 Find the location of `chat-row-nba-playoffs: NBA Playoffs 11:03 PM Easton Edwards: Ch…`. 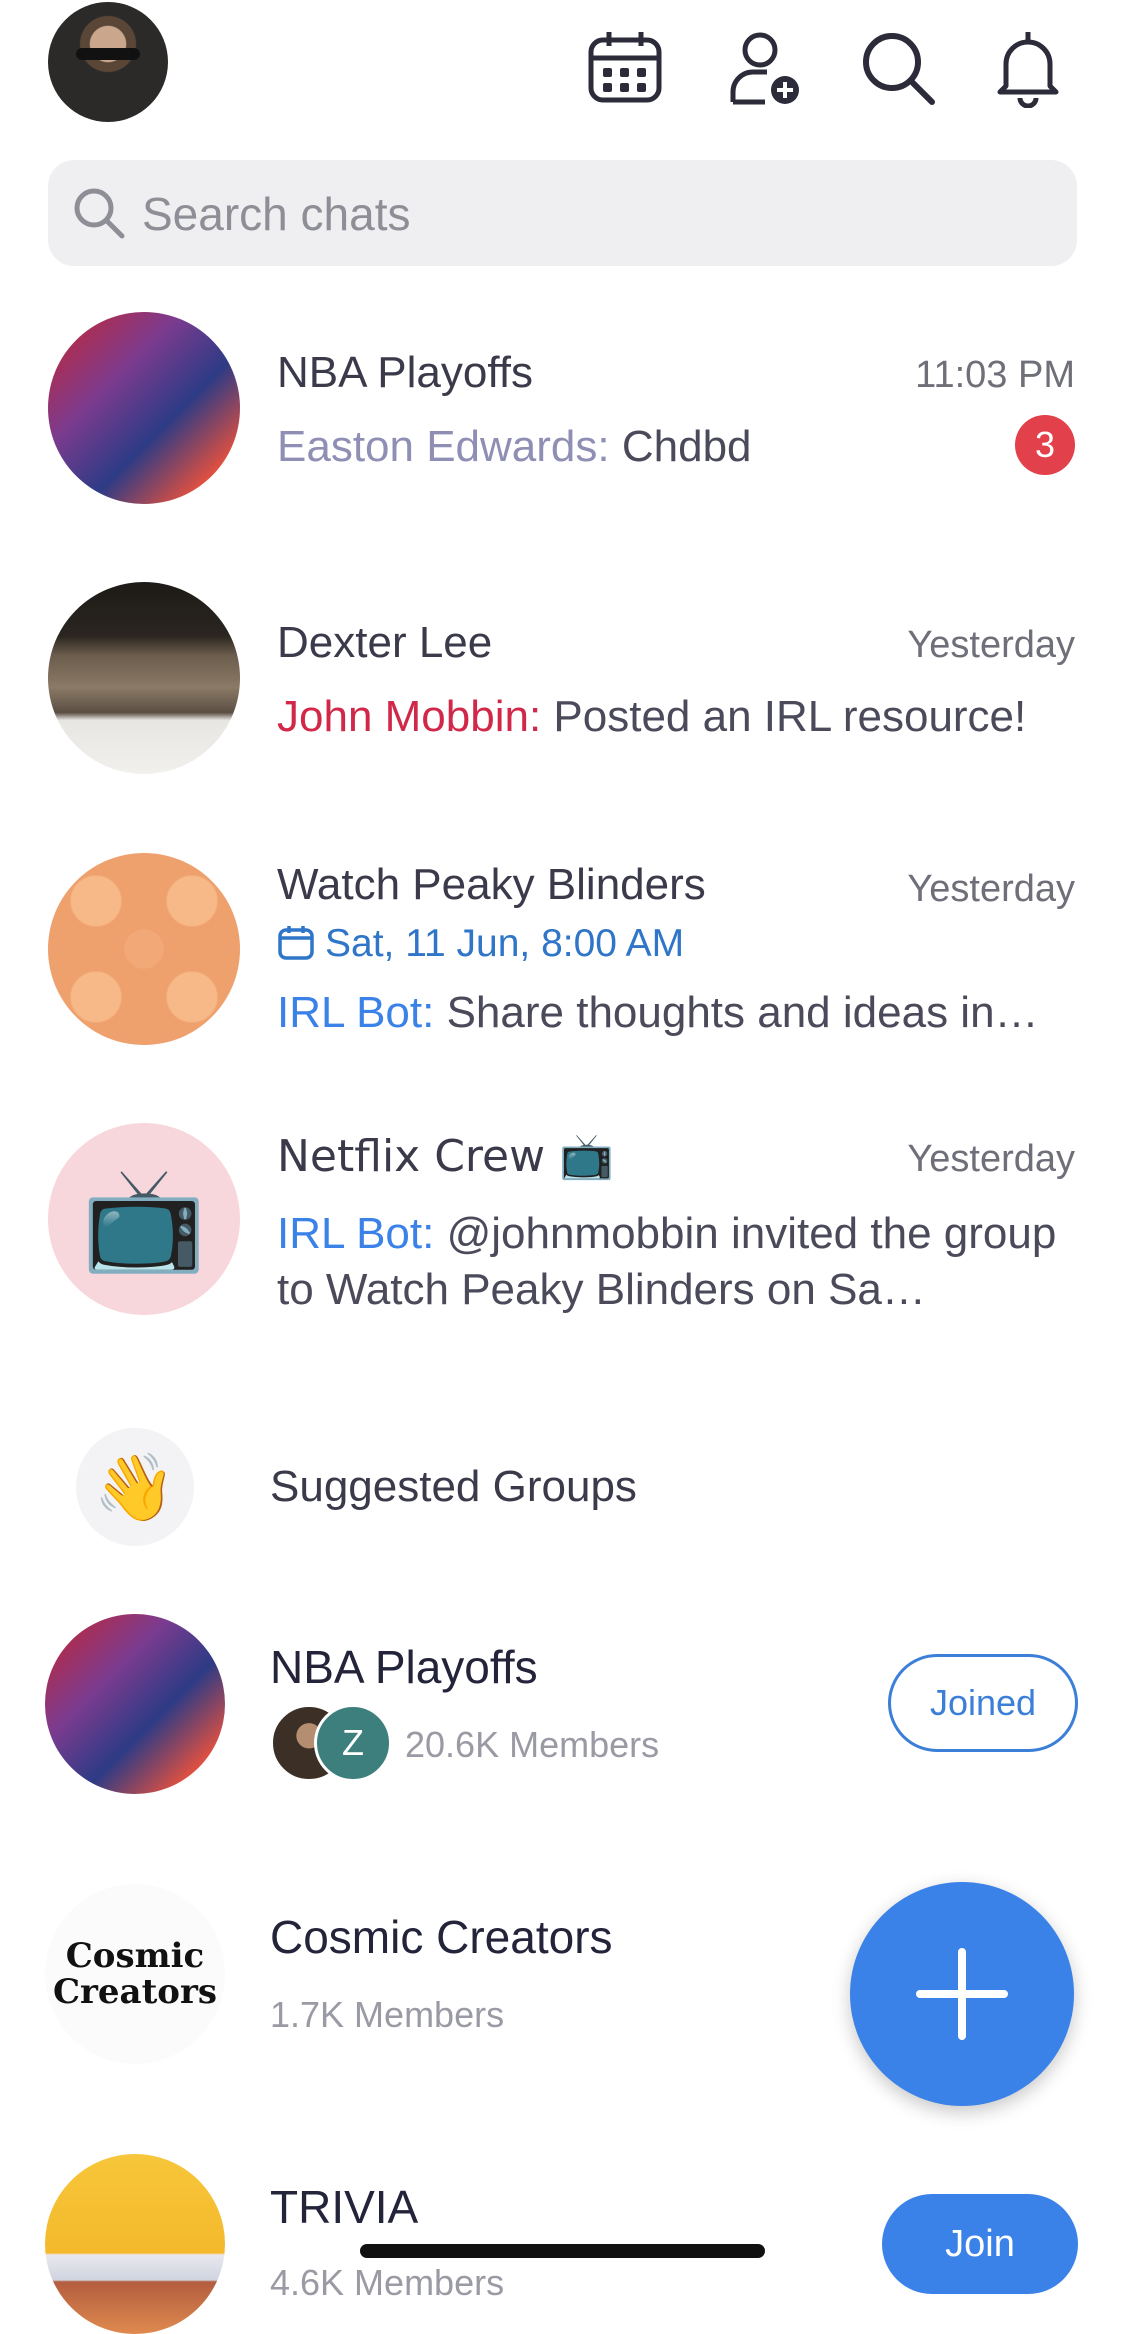

chat-row-nba-playoffs: NBA Playoffs 11:03 PM Easton Edwards: Ch… is located at coordinates (562, 425).